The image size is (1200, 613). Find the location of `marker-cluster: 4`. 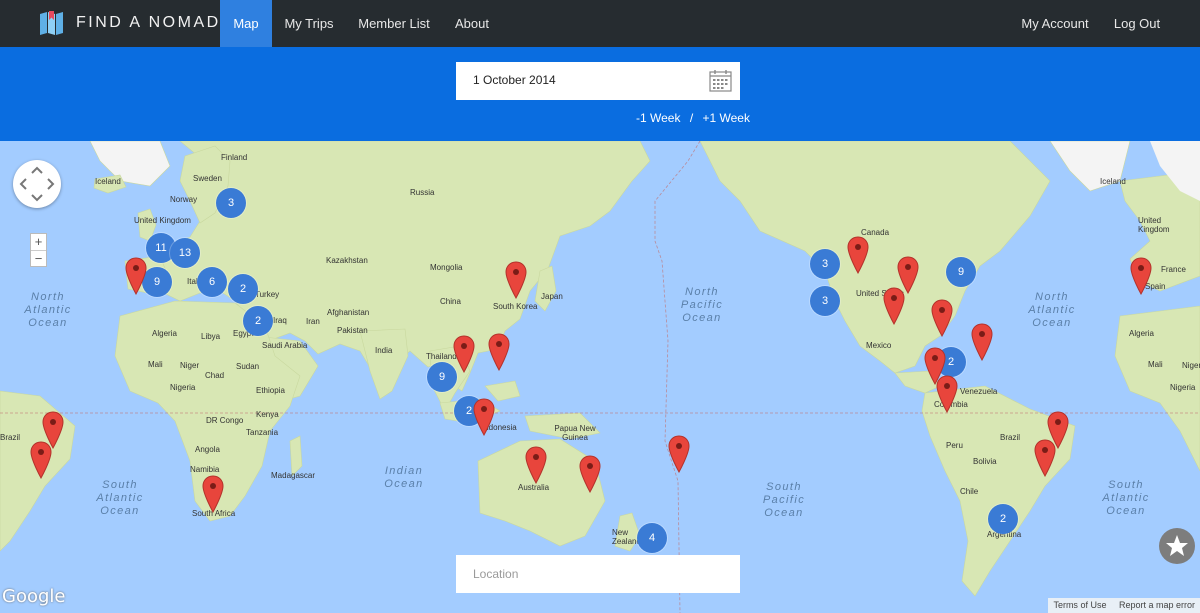

marker-cluster: 4 is located at coordinates (652, 538).